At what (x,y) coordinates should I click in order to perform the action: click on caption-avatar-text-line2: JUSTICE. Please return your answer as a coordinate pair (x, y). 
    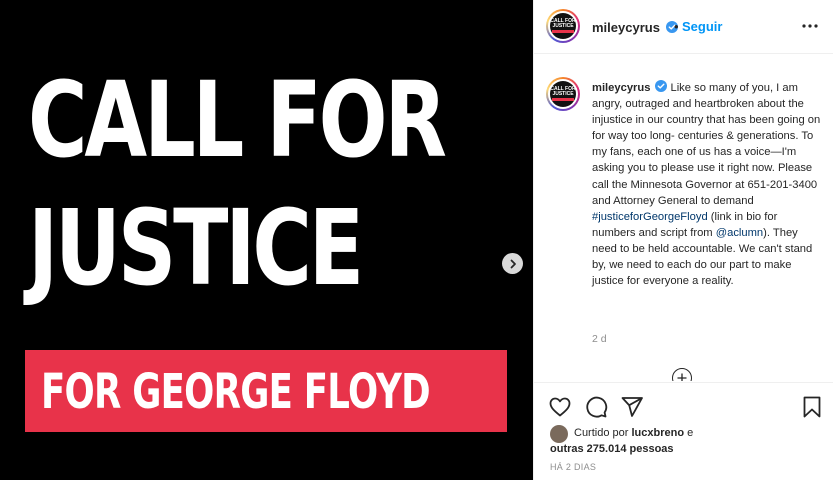
    Looking at the image, I should click on (563, 94).